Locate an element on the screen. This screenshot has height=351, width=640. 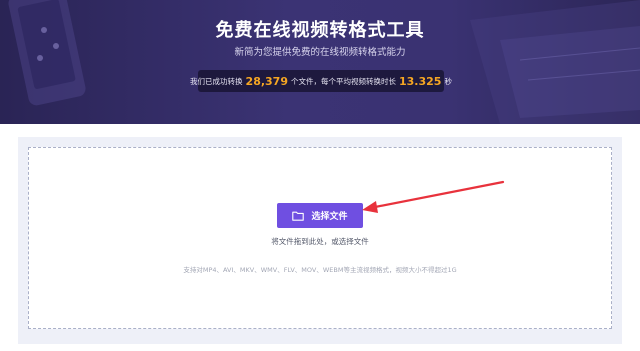
stats-suffix: 秒 is located at coordinates (448, 81).